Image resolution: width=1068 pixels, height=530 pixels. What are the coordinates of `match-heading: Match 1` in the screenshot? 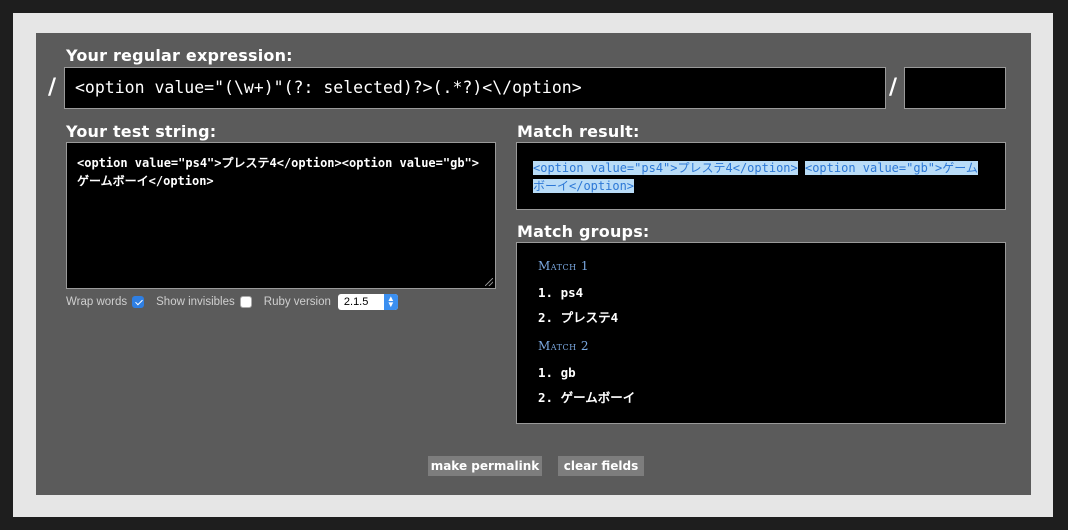 It's located at (564, 266).